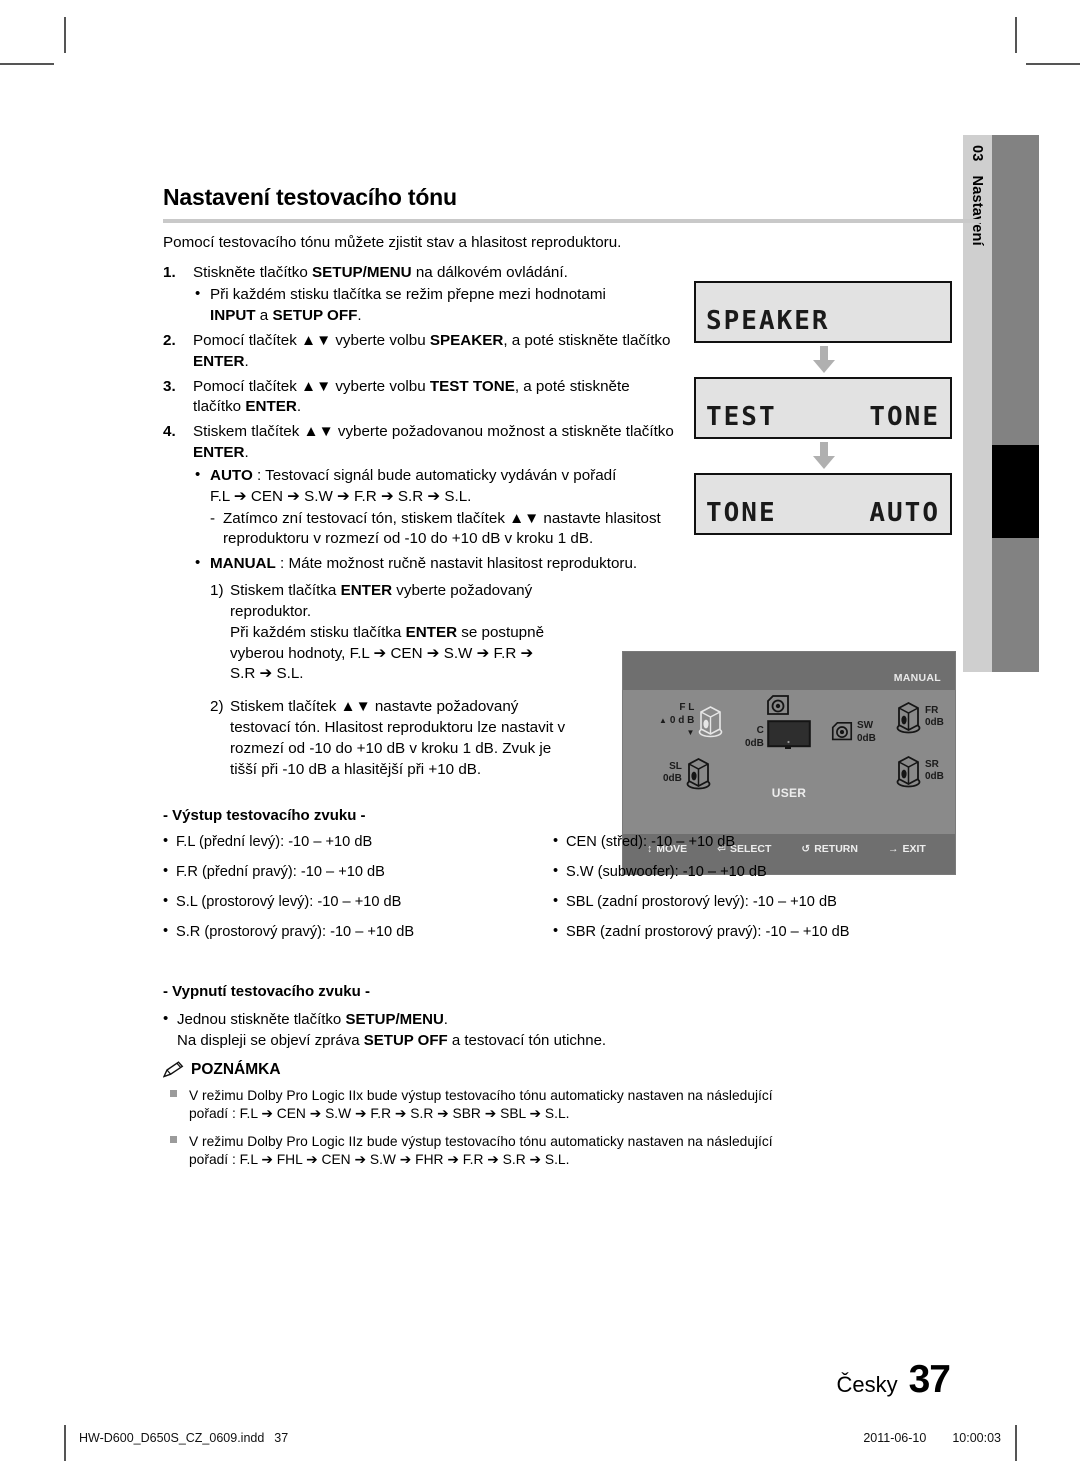 This screenshot has width=1080, height=1479. I want to click on off-line1-c: ., so click(445, 1019).